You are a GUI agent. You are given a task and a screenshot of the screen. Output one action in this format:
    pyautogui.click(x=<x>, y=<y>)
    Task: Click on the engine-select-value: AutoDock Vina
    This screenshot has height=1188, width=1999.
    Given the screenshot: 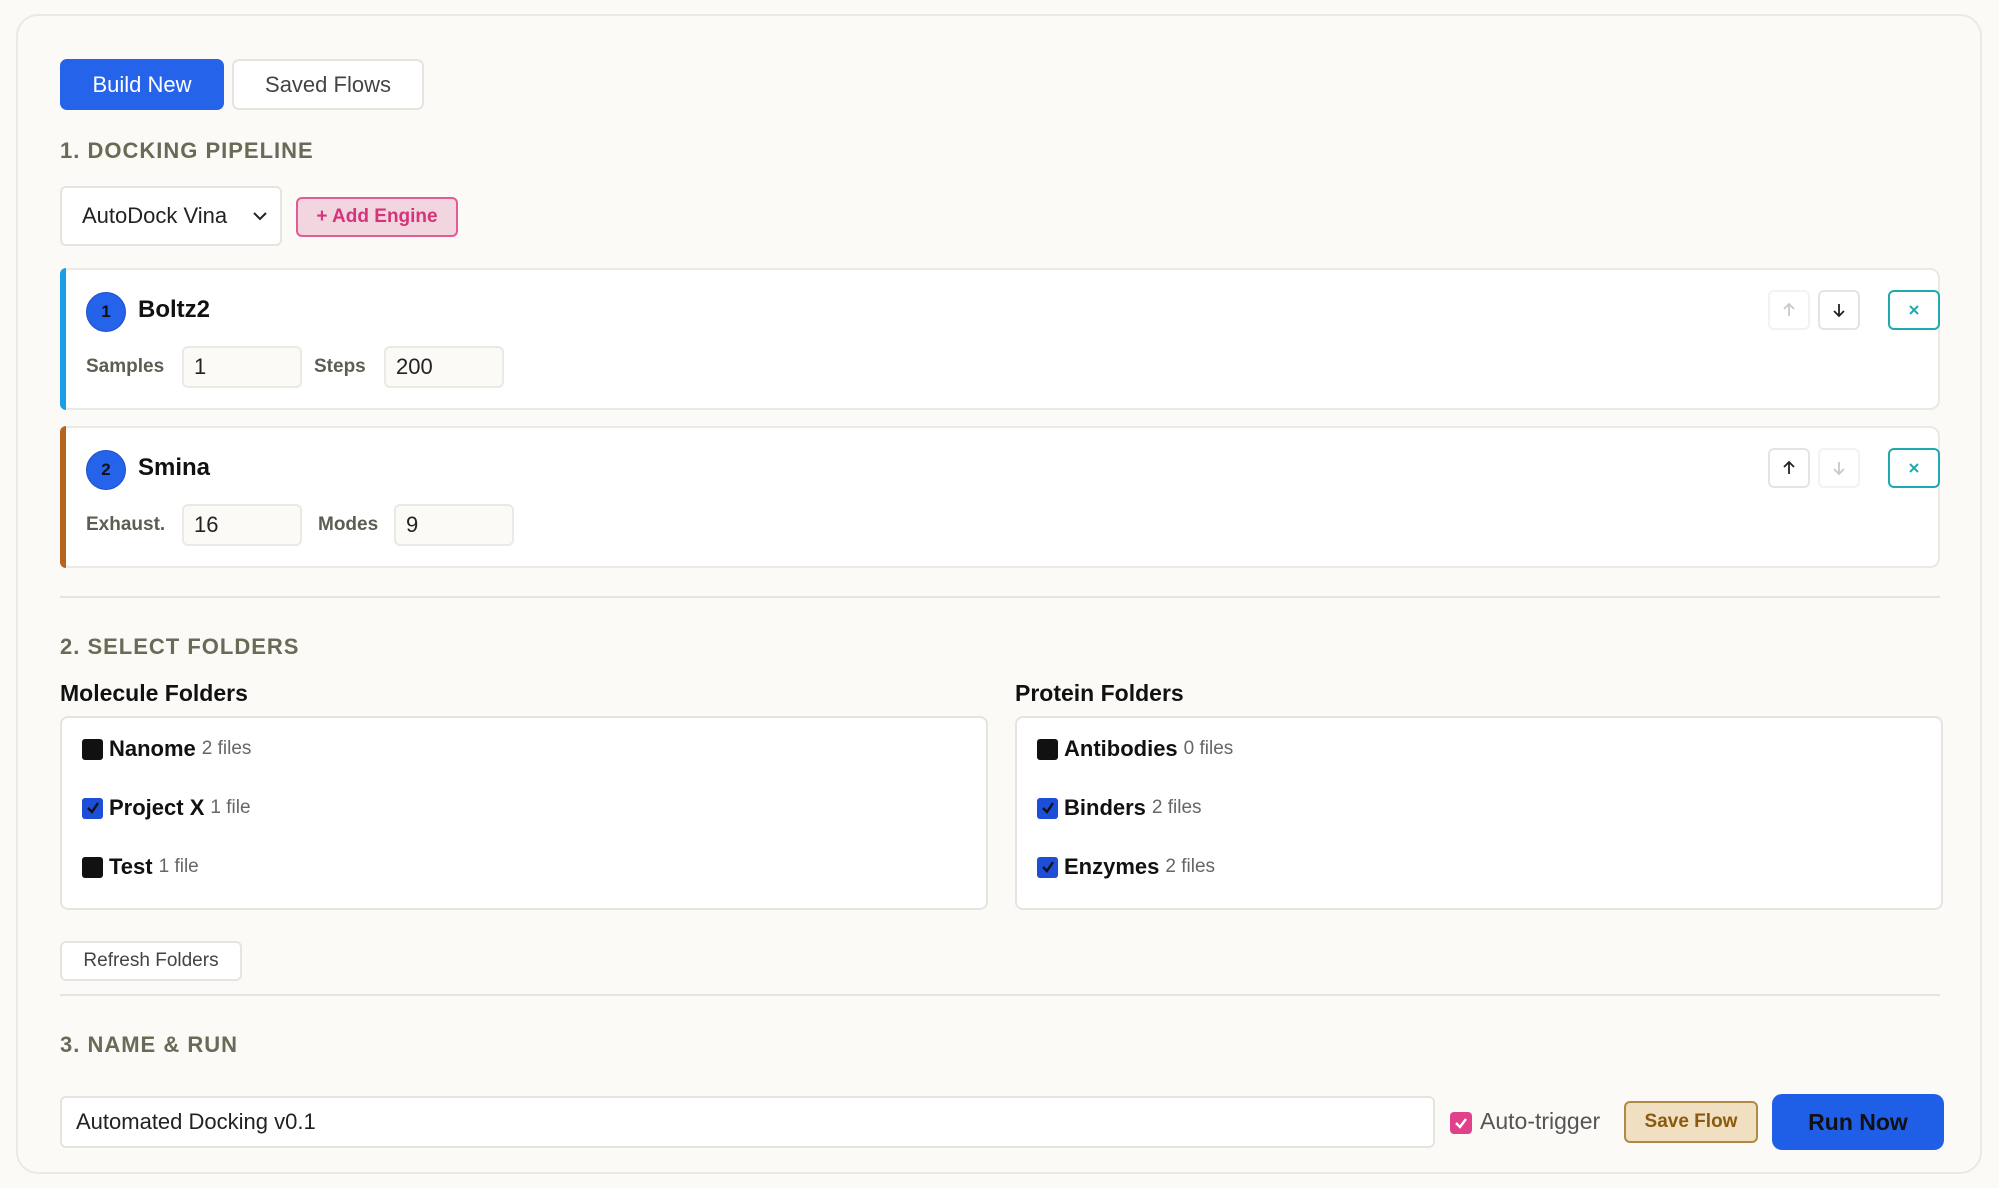 What is the action you would take?
    pyautogui.click(x=155, y=215)
    